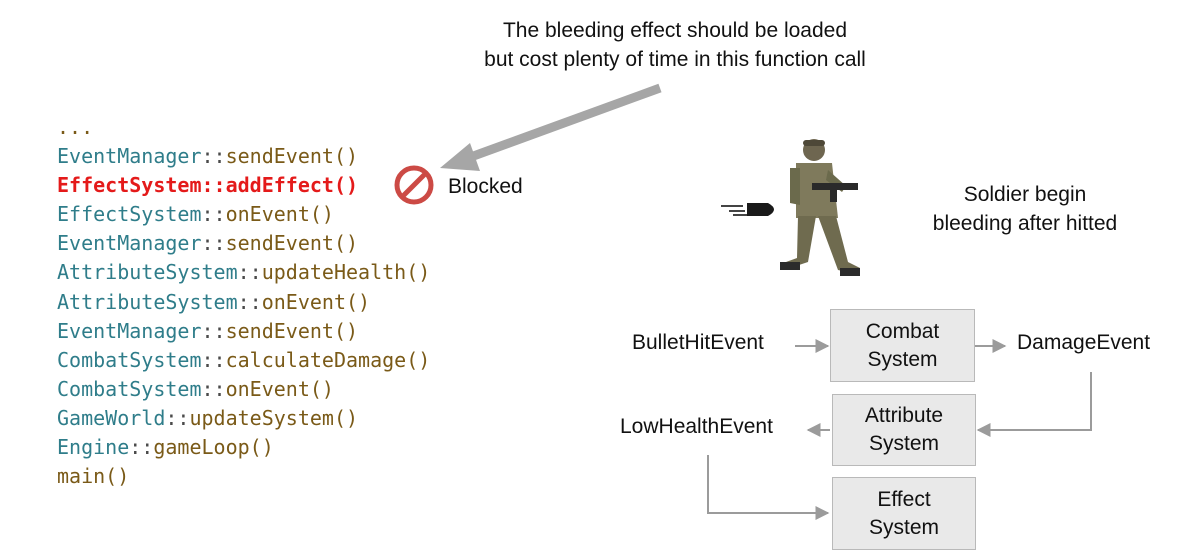 This screenshot has height=557, width=1181. I want to click on attribute-system-box: Attribute System, so click(904, 430).